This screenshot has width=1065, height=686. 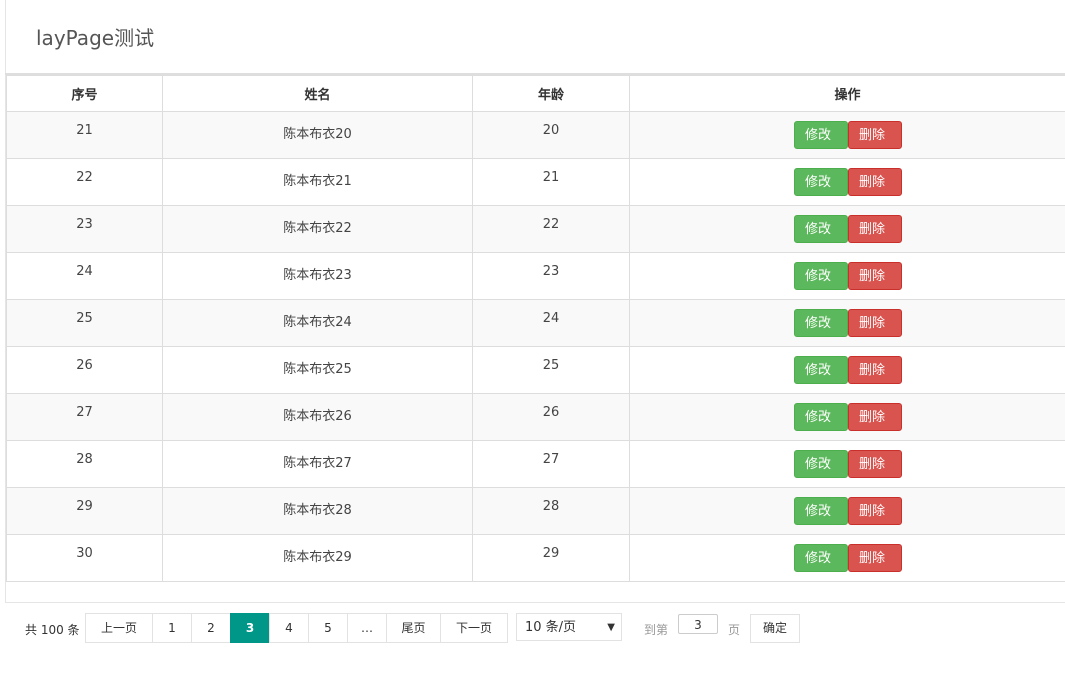 I want to click on page-links: 上一页 1 2 3 4 5… 尾页 下一页, so click(x=296, y=628).